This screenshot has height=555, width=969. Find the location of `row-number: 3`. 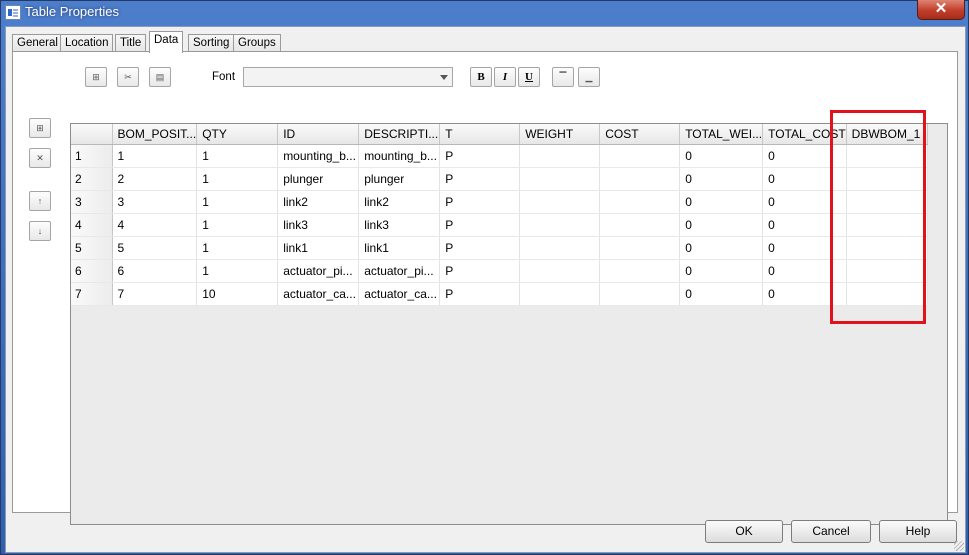

row-number: 3 is located at coordinates (92, 202).